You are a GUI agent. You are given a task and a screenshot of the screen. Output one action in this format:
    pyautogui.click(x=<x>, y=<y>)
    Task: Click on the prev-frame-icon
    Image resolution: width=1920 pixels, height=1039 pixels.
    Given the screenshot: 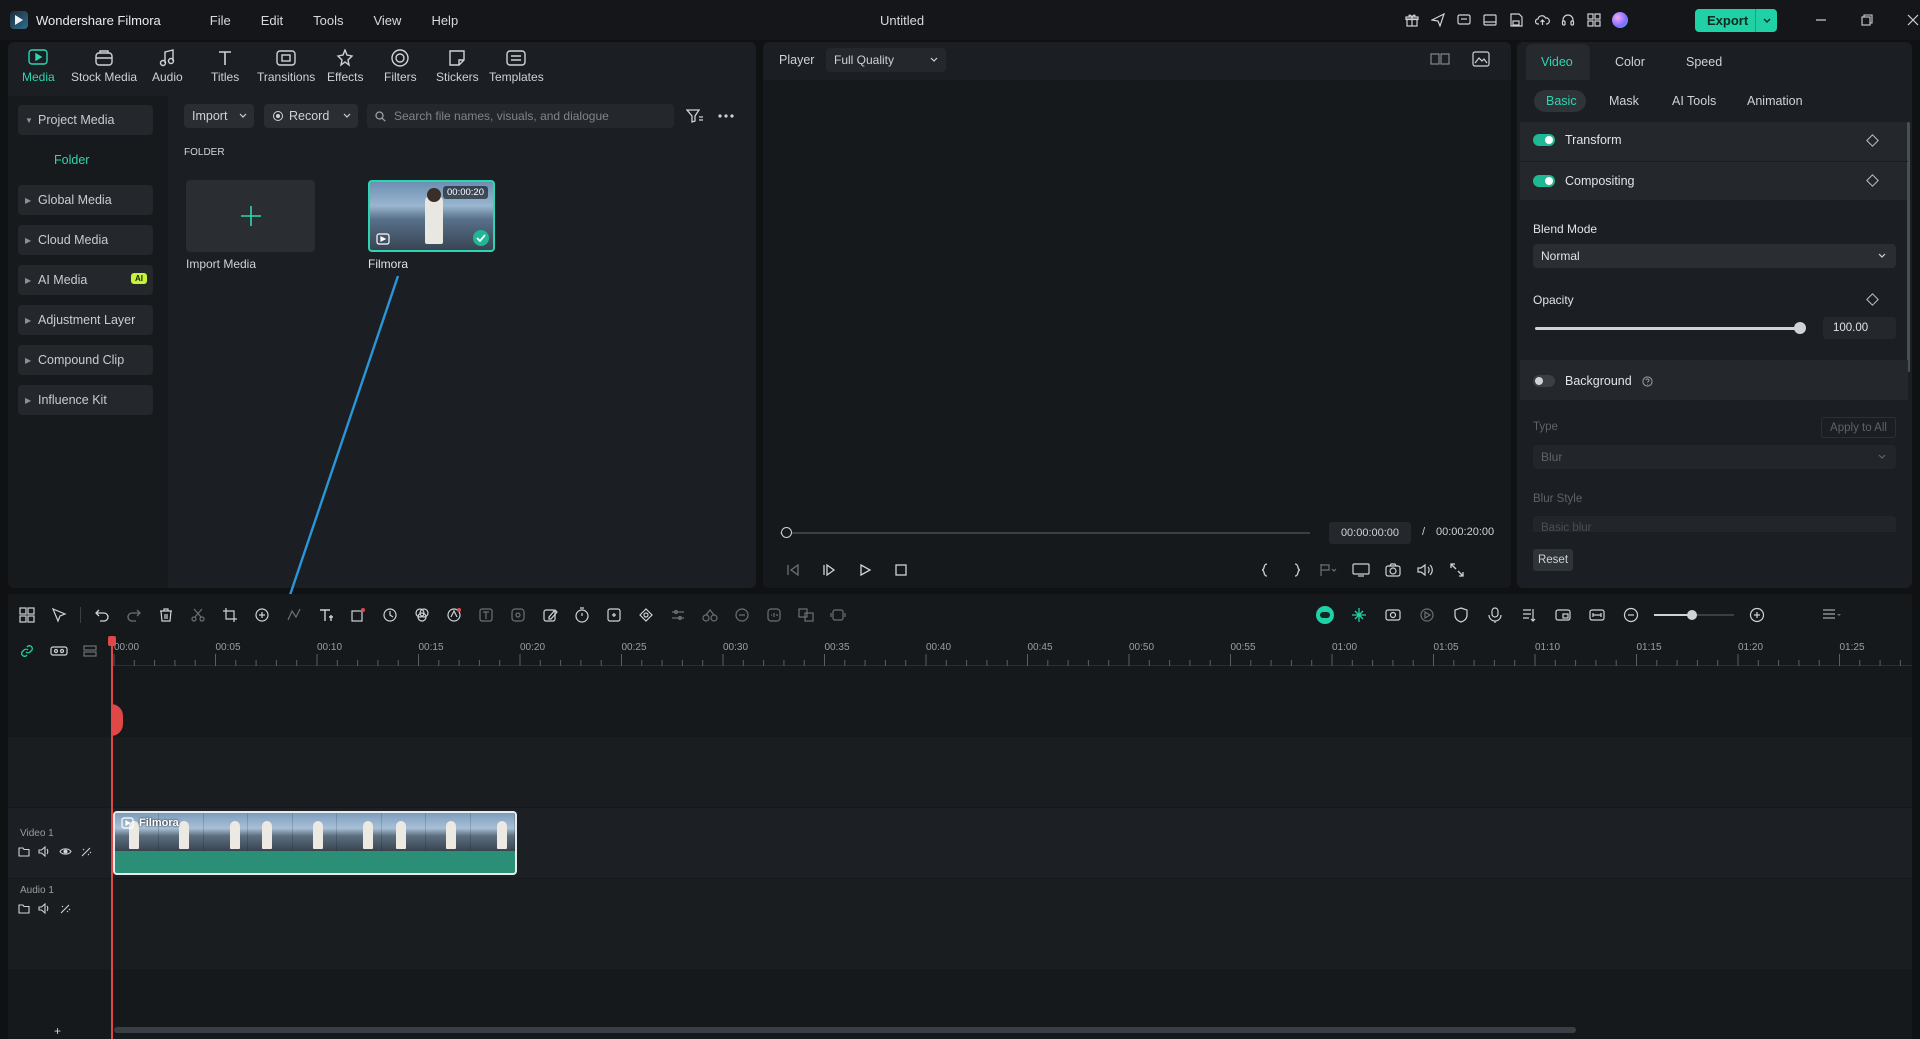 What is the action you would take?
    pyautogui.click(x=793, y=570)
    